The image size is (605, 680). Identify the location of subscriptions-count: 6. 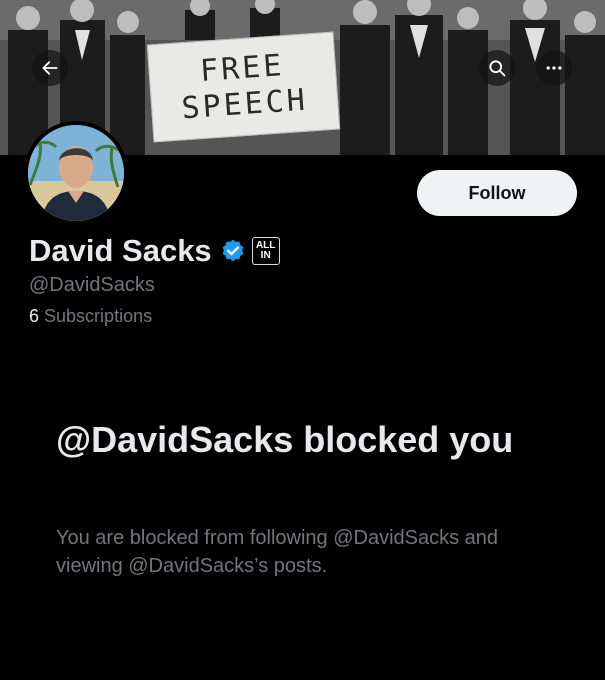
(34, 316).